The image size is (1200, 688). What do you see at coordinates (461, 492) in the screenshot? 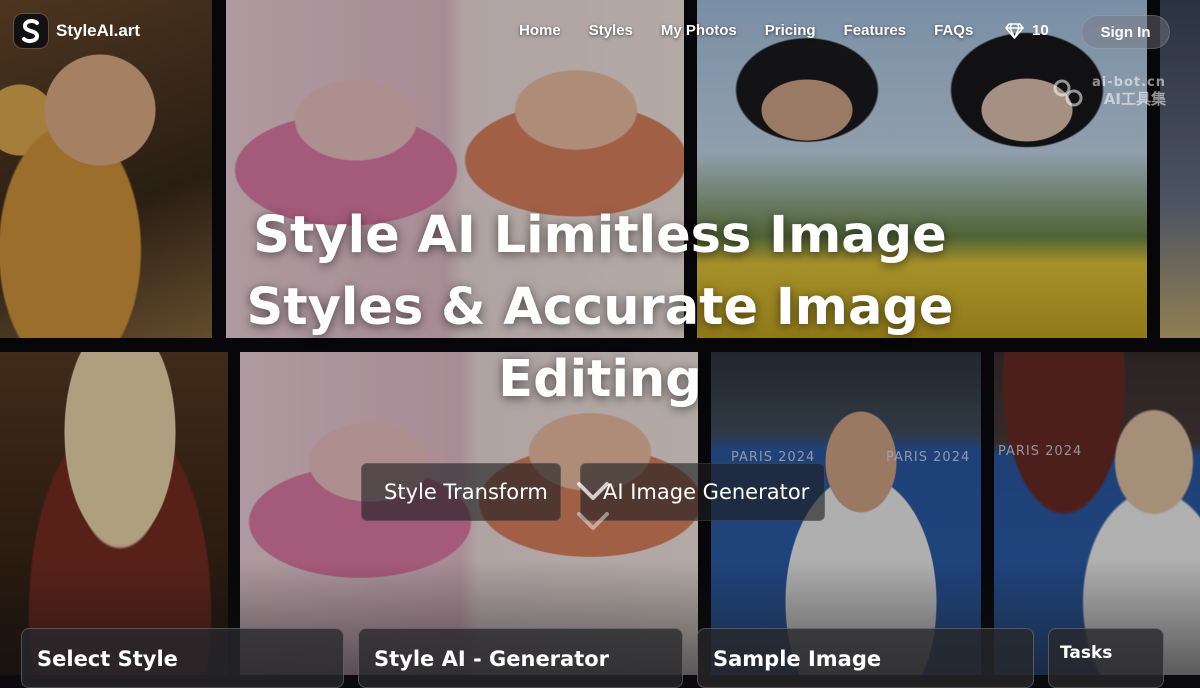
I see `tab-style-transform: Style Transform` at bounding box center [461, 492].